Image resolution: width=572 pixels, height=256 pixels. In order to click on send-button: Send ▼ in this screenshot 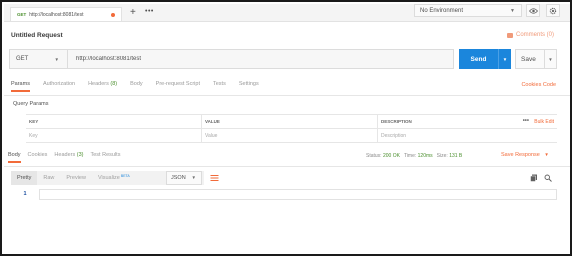, I will do `click(485, 59)`.